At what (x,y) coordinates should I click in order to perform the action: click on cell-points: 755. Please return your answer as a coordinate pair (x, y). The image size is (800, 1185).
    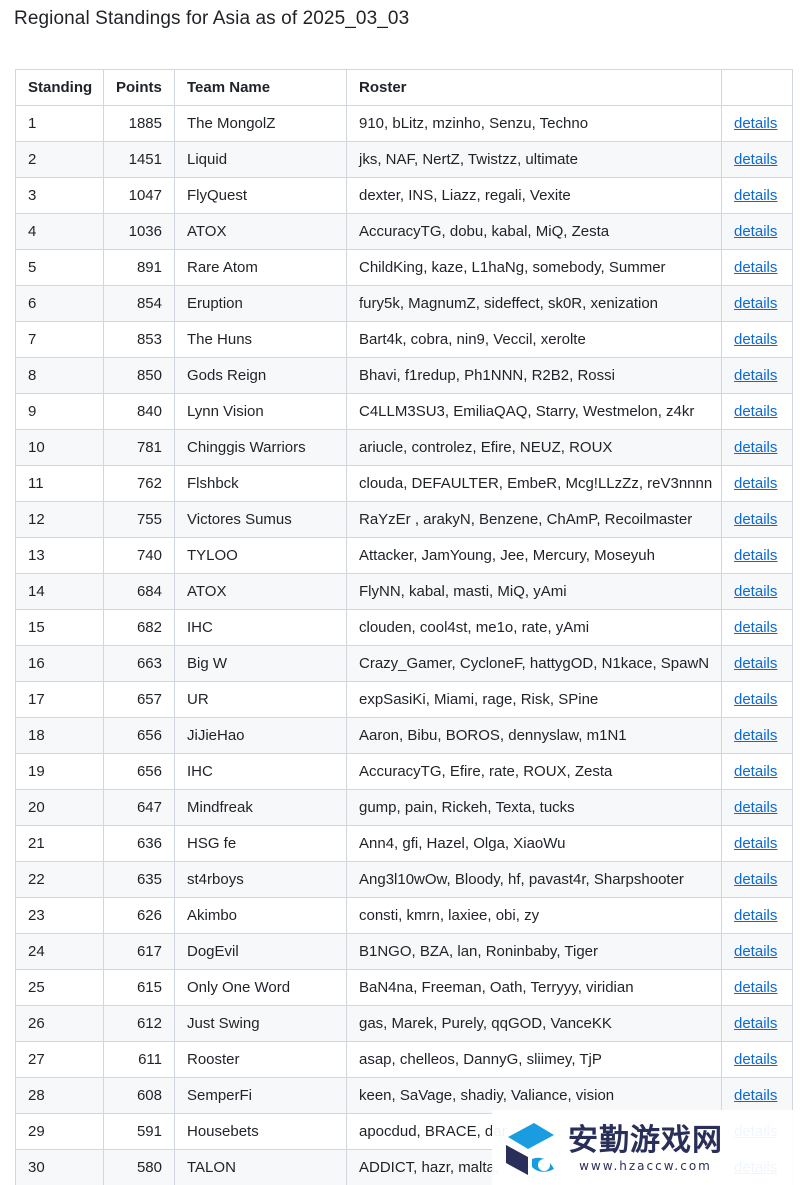
    Looking at the image, I should click on (139, 519).